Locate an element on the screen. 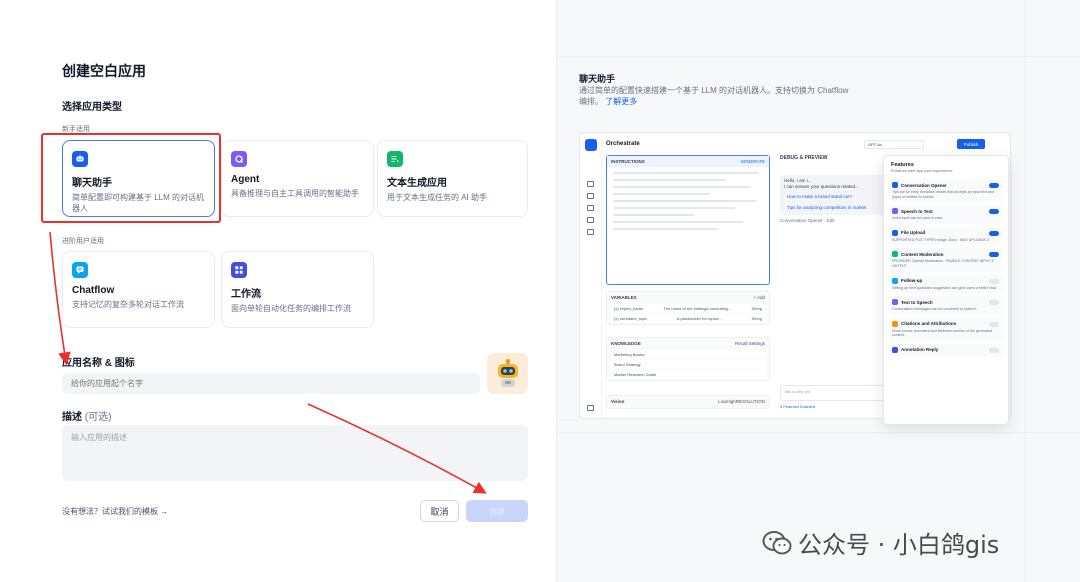 This screenshot has width=1080, height=582. mock-opener-note: Conversation Opener · Edit is located at coordinates (807, 220).